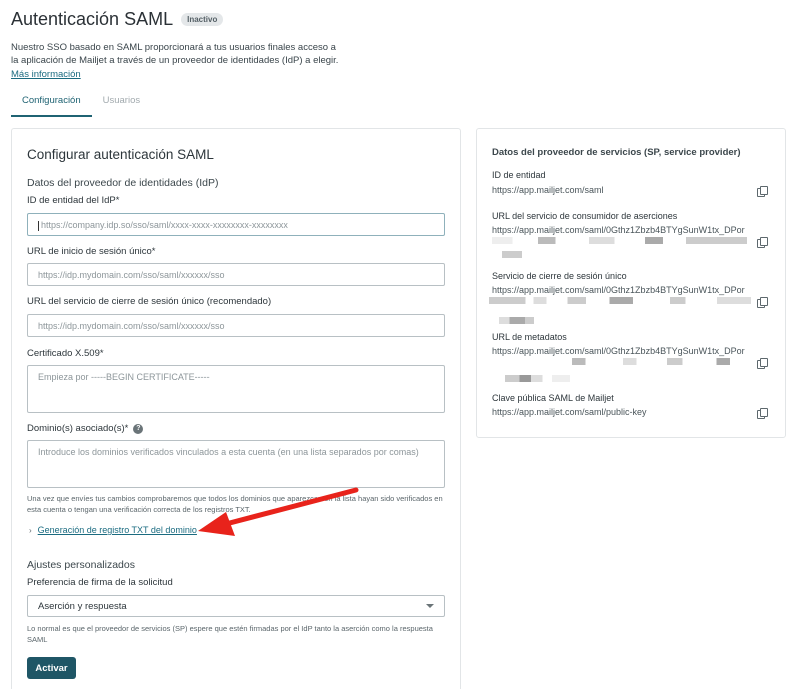 The height and width of the screenshot is (689, 798). I want to click on annotation-arrow, so click(278, 511).